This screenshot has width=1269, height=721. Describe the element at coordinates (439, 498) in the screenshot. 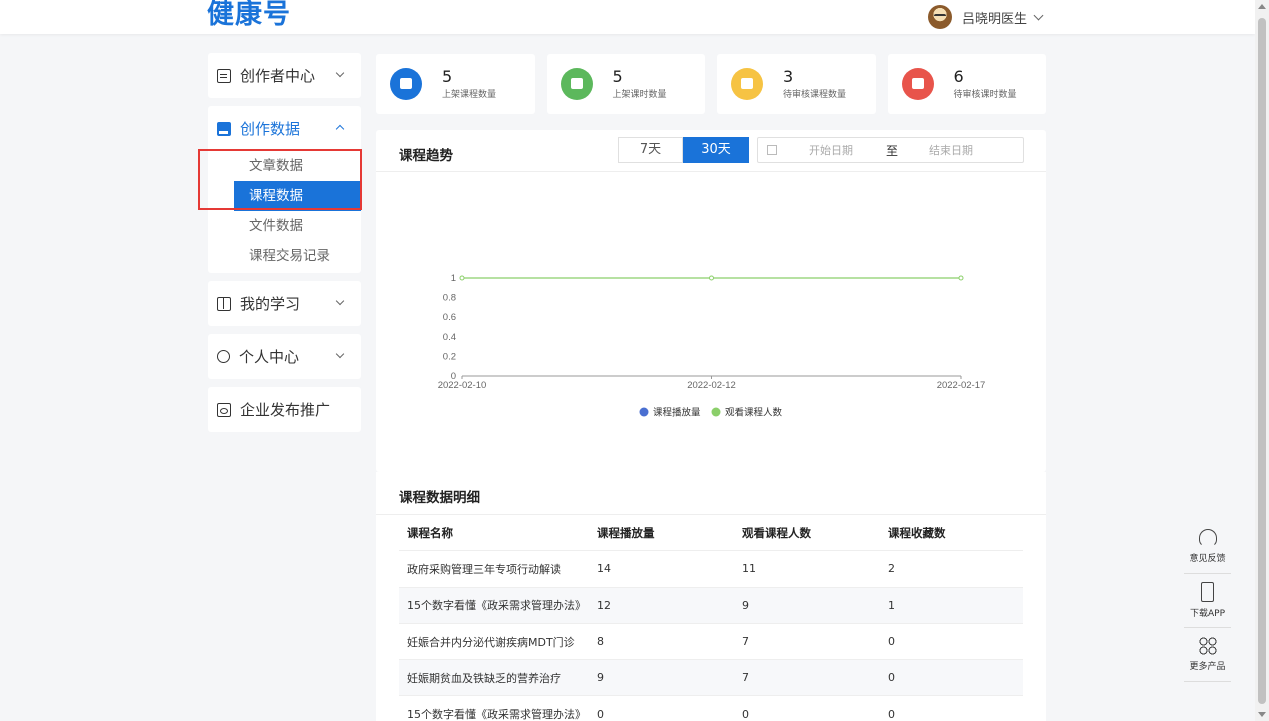

I see `detail-title: 课程数据明细` at that location.